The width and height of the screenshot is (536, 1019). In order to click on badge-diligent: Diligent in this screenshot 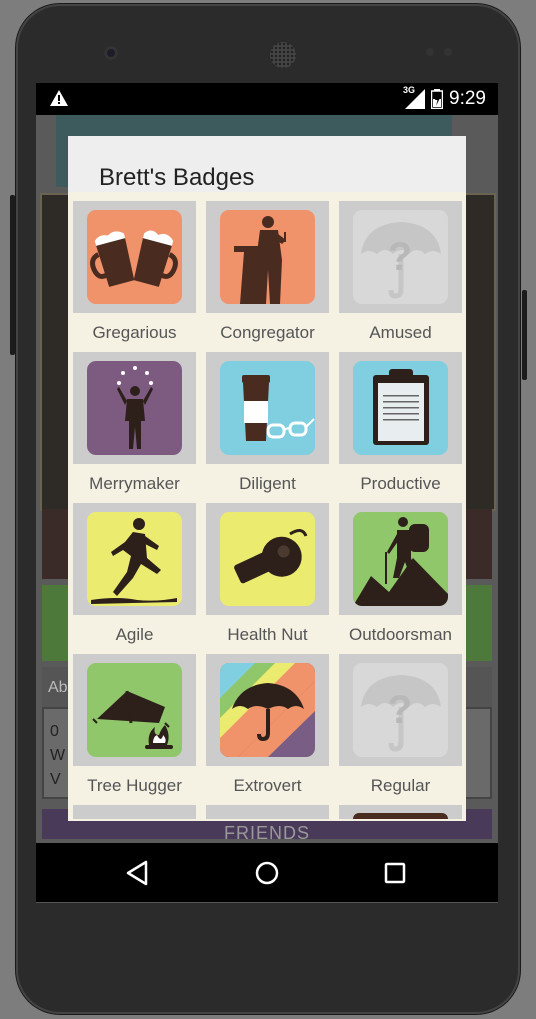, I will do `click(267, 425)`.